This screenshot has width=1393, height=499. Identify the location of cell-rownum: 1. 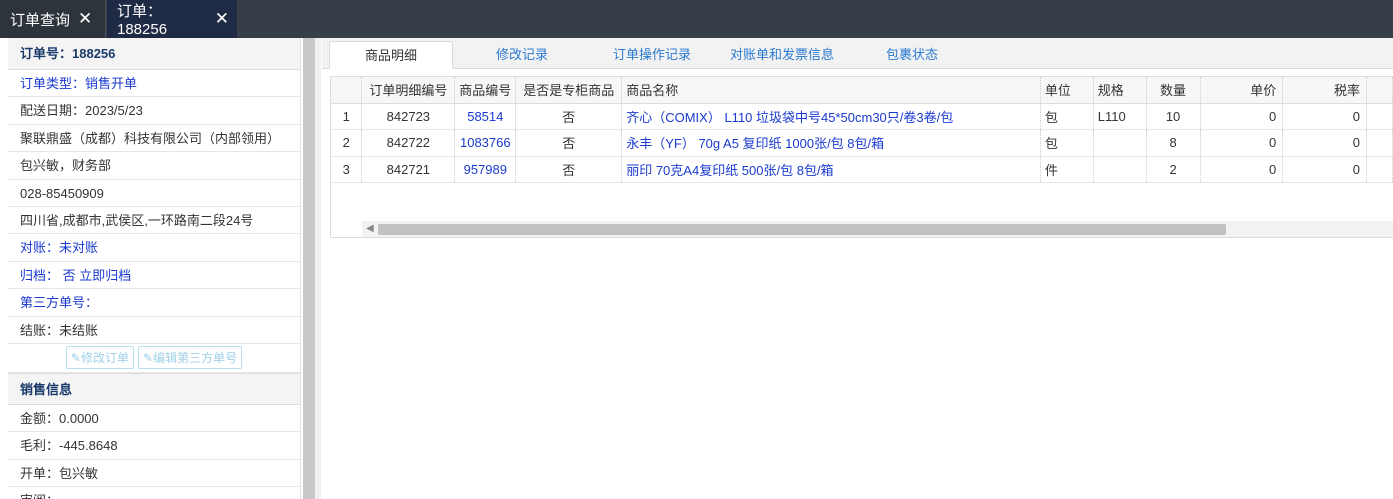
(347, 116).